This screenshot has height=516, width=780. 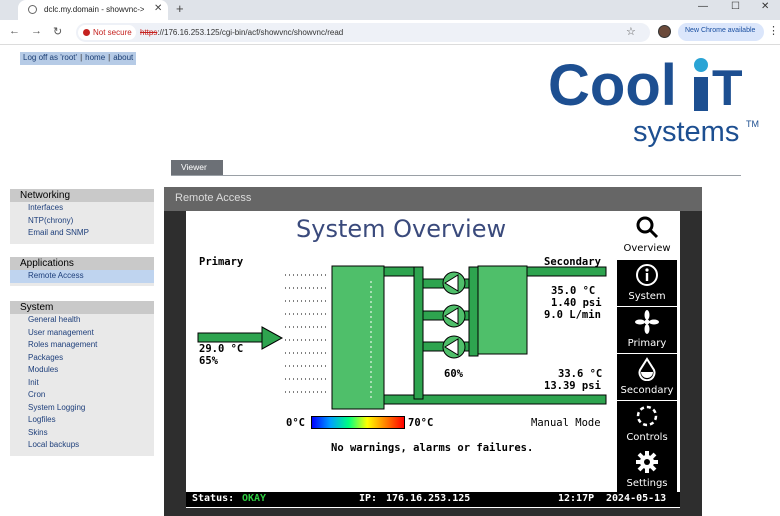 I want to click on fan-icon, so click(x=647, y=322).